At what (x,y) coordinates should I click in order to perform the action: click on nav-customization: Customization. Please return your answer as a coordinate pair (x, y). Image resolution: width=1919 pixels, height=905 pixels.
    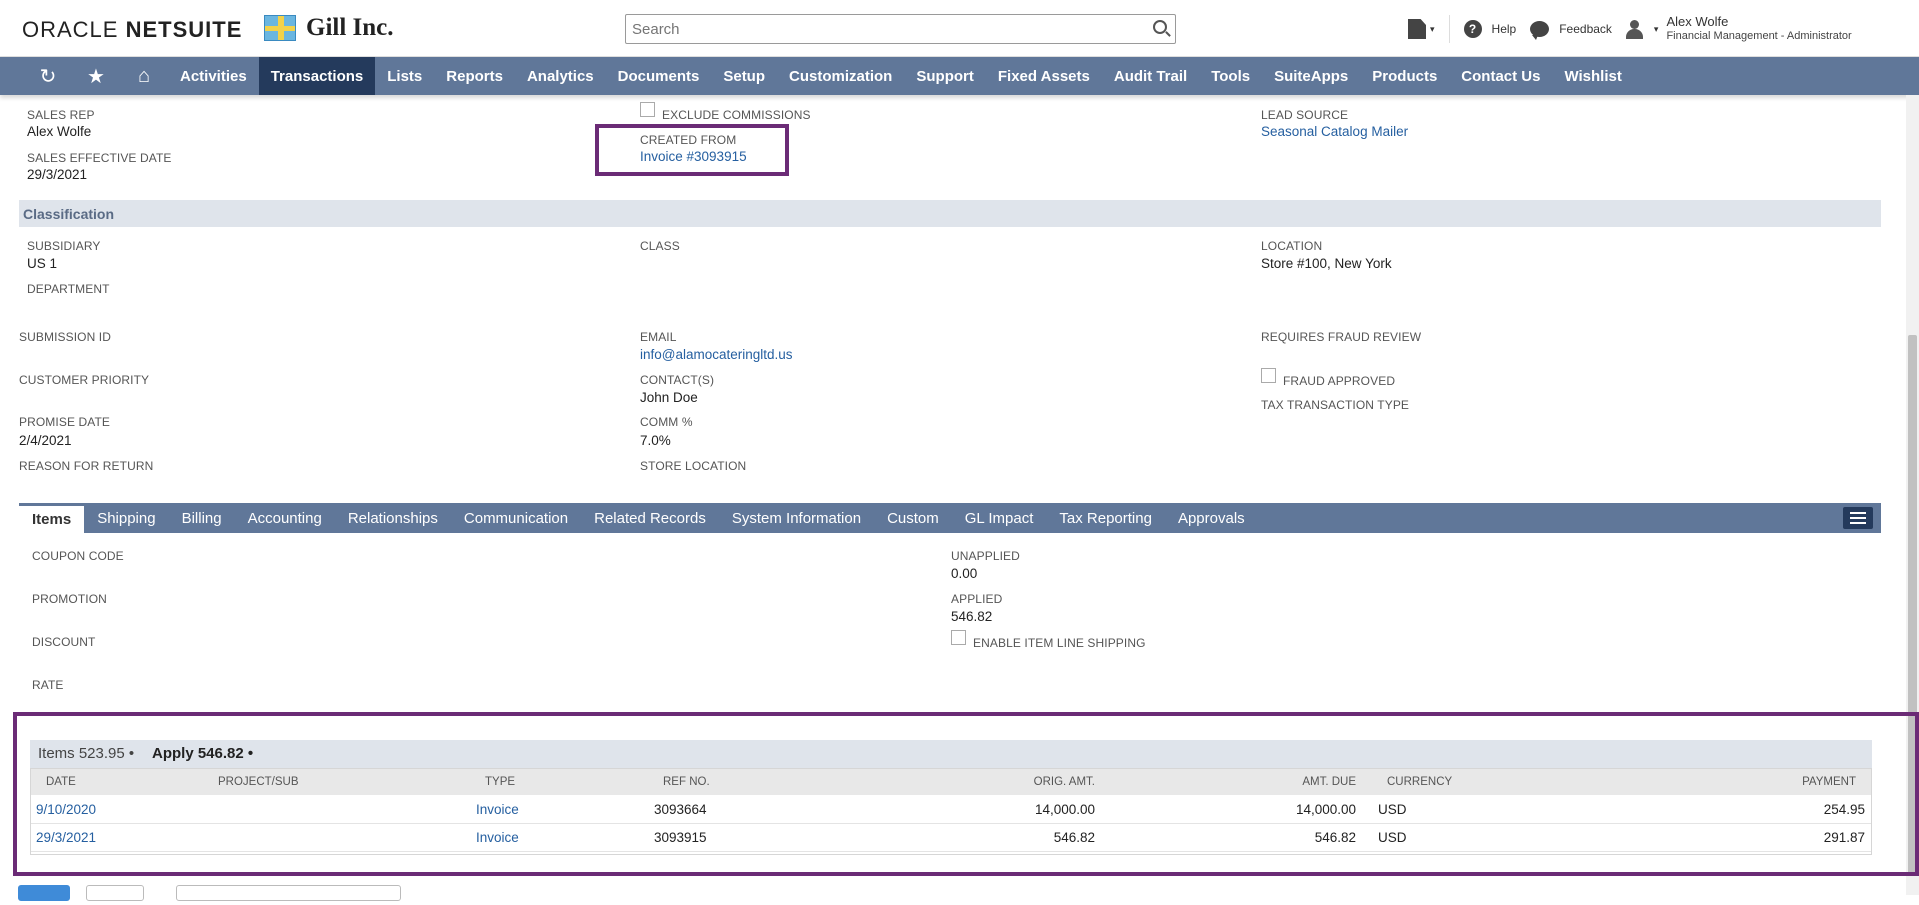
    Looking at the image, I should click on (840, 76).